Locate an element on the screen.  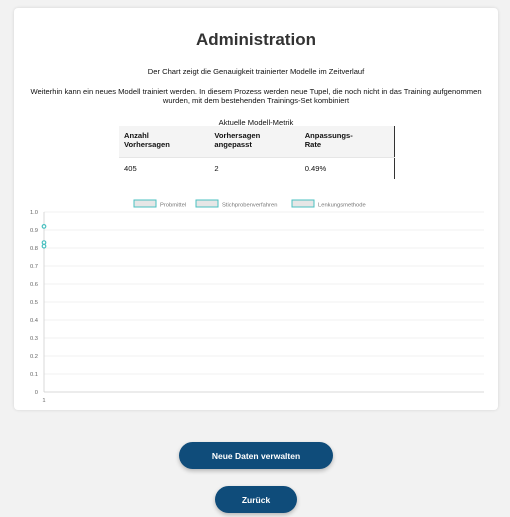
y-tick-label: 0.9 is located at coordinates (34, 231).